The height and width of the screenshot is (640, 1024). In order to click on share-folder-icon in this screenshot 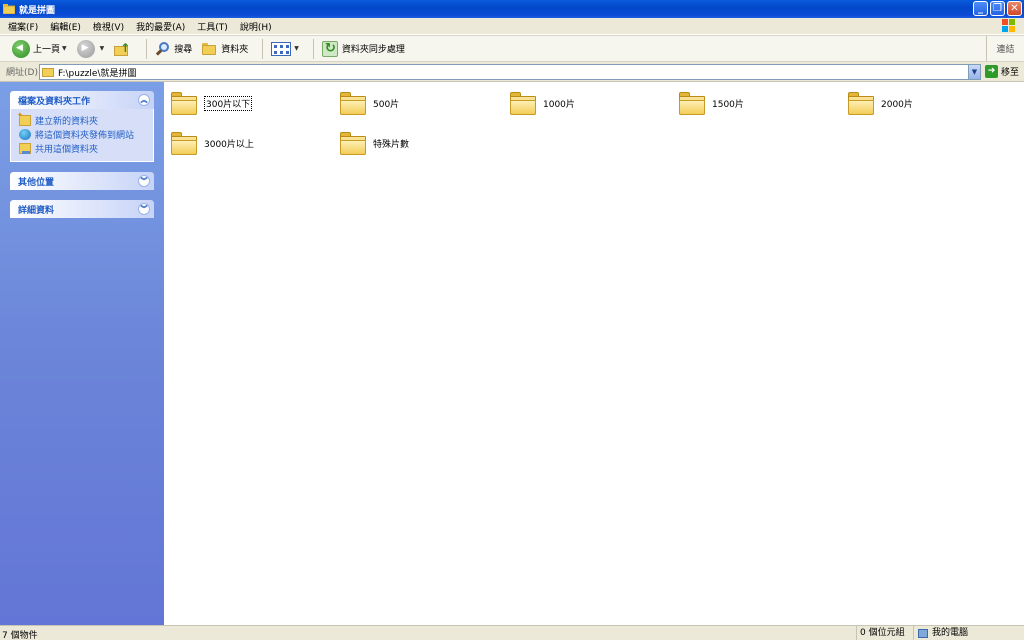, I will do `click(25, 148)`.